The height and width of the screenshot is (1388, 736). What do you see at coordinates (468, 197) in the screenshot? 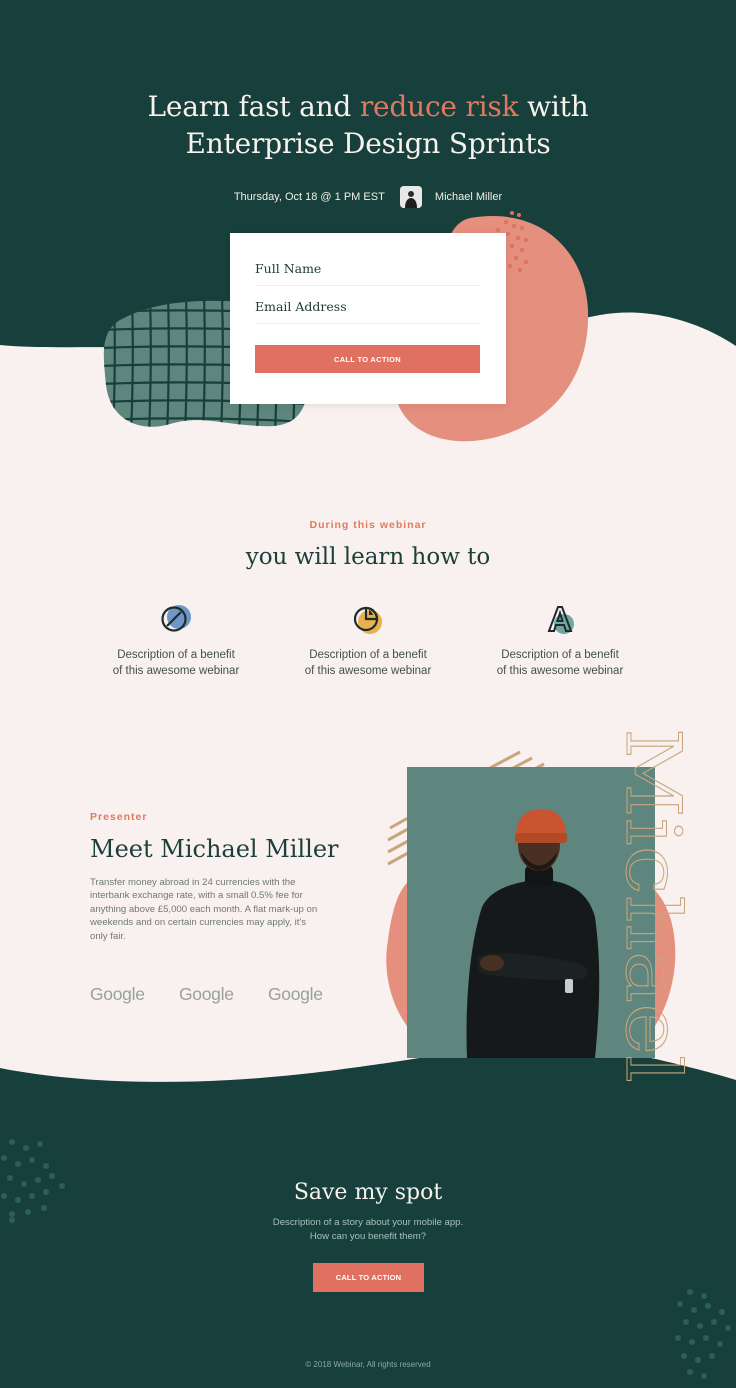
I see `presenter-name: Michael Miller` at bounding box center [468, 197].